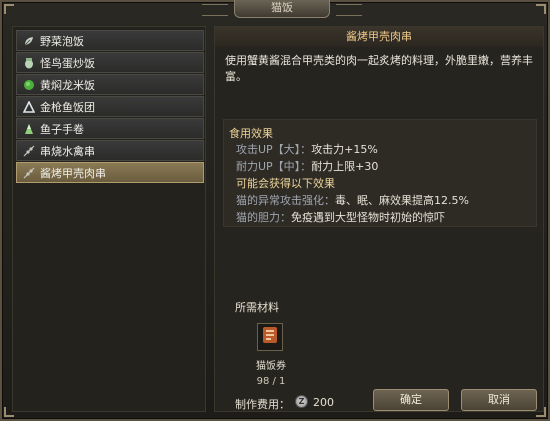 The image size is (550, 421). I want to click on title-ornament-right, so click(349, 10).